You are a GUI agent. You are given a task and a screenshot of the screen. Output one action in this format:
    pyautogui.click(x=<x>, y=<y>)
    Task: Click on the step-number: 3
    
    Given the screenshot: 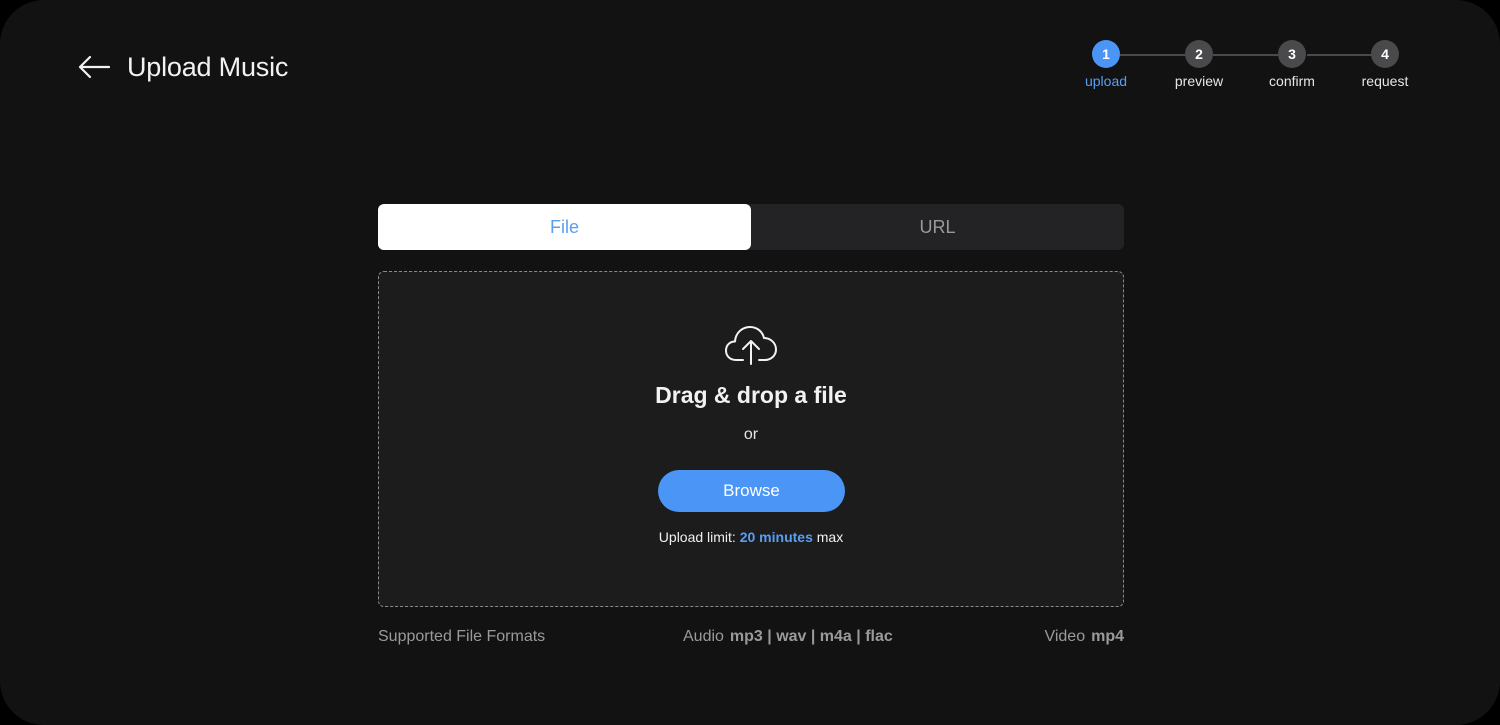 What is the action you would take?
    pyautogui.click(x=1292, y=54)
    